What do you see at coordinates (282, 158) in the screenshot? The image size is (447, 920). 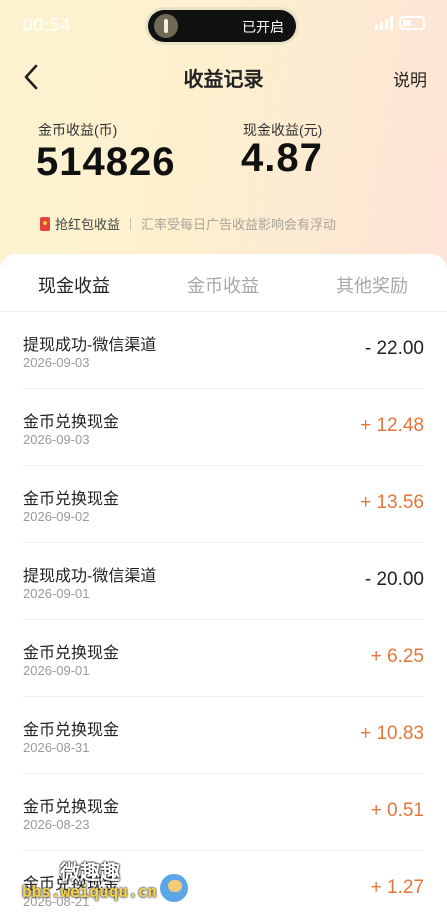 I see `cash-earnings-value: 4.87` at bounding box center [282, 158].